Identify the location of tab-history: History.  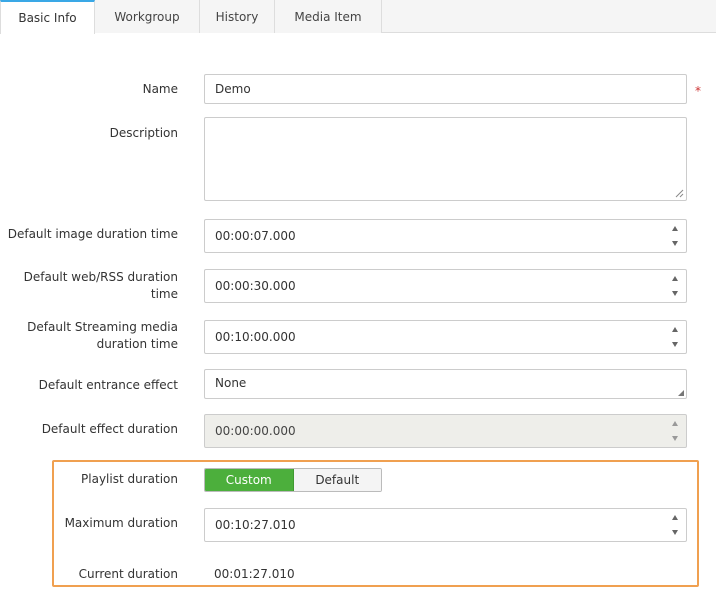
(237, 16).